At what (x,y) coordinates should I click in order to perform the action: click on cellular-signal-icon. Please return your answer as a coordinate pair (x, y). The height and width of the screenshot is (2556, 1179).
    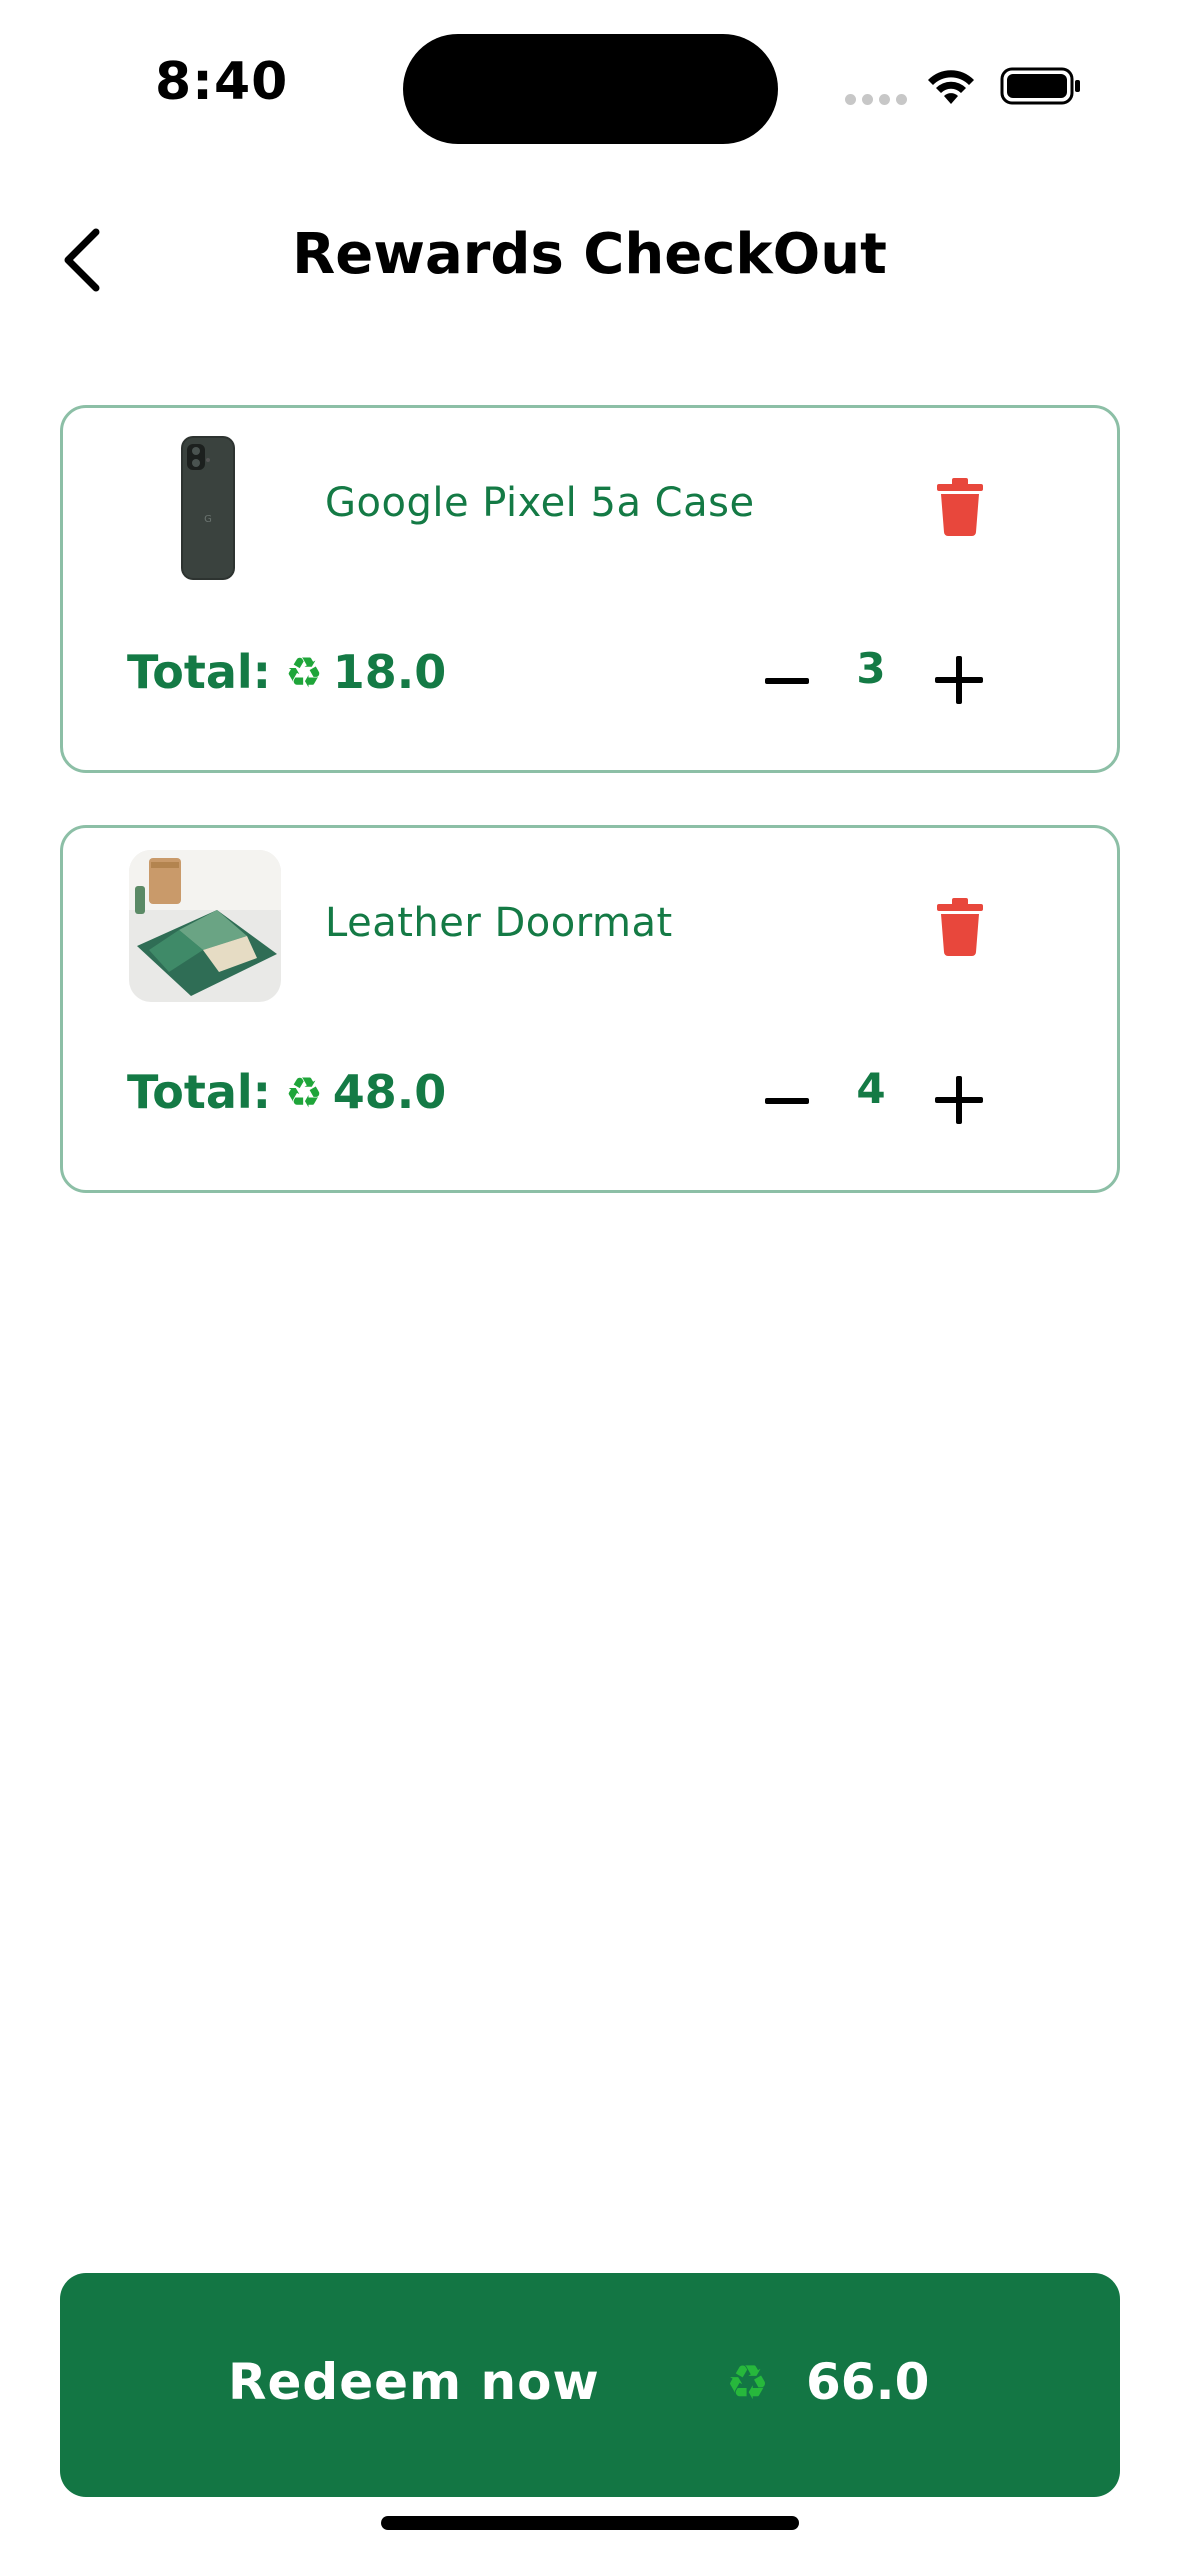
    Looking at the image, I should click on (876, 99).